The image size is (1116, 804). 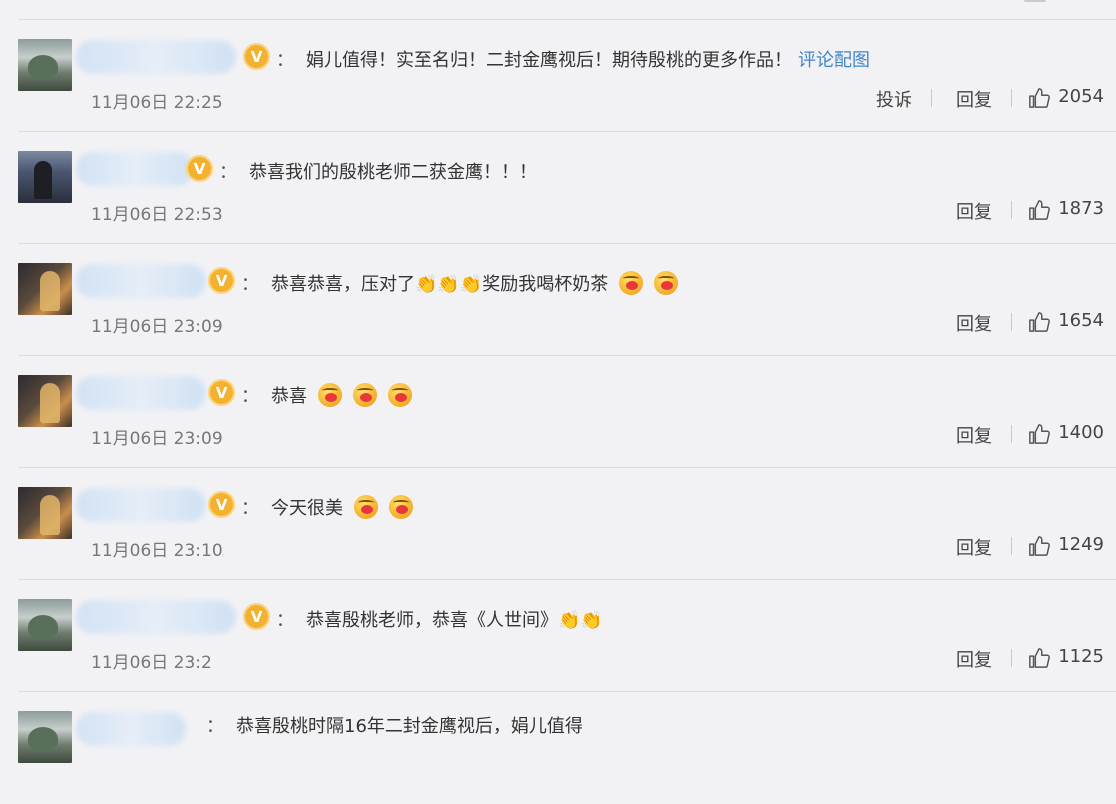 I want to click on like-count: 1873, so click(x=1081, y=208).